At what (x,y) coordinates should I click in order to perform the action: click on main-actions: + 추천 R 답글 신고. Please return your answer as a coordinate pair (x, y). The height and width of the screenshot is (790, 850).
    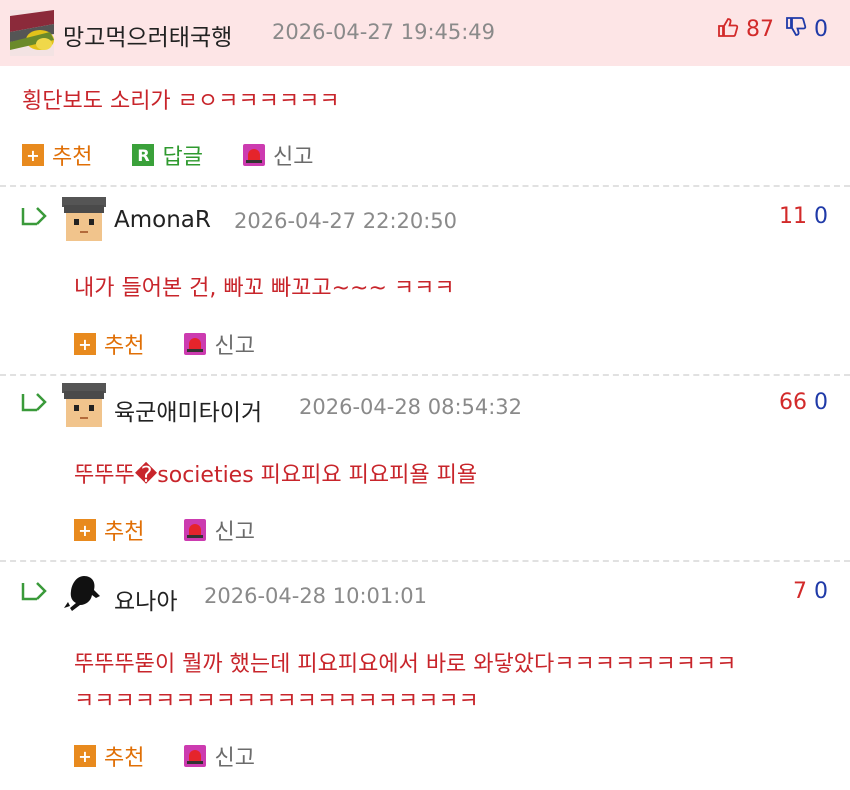
    Looking at the image, I should click on (187, 155).